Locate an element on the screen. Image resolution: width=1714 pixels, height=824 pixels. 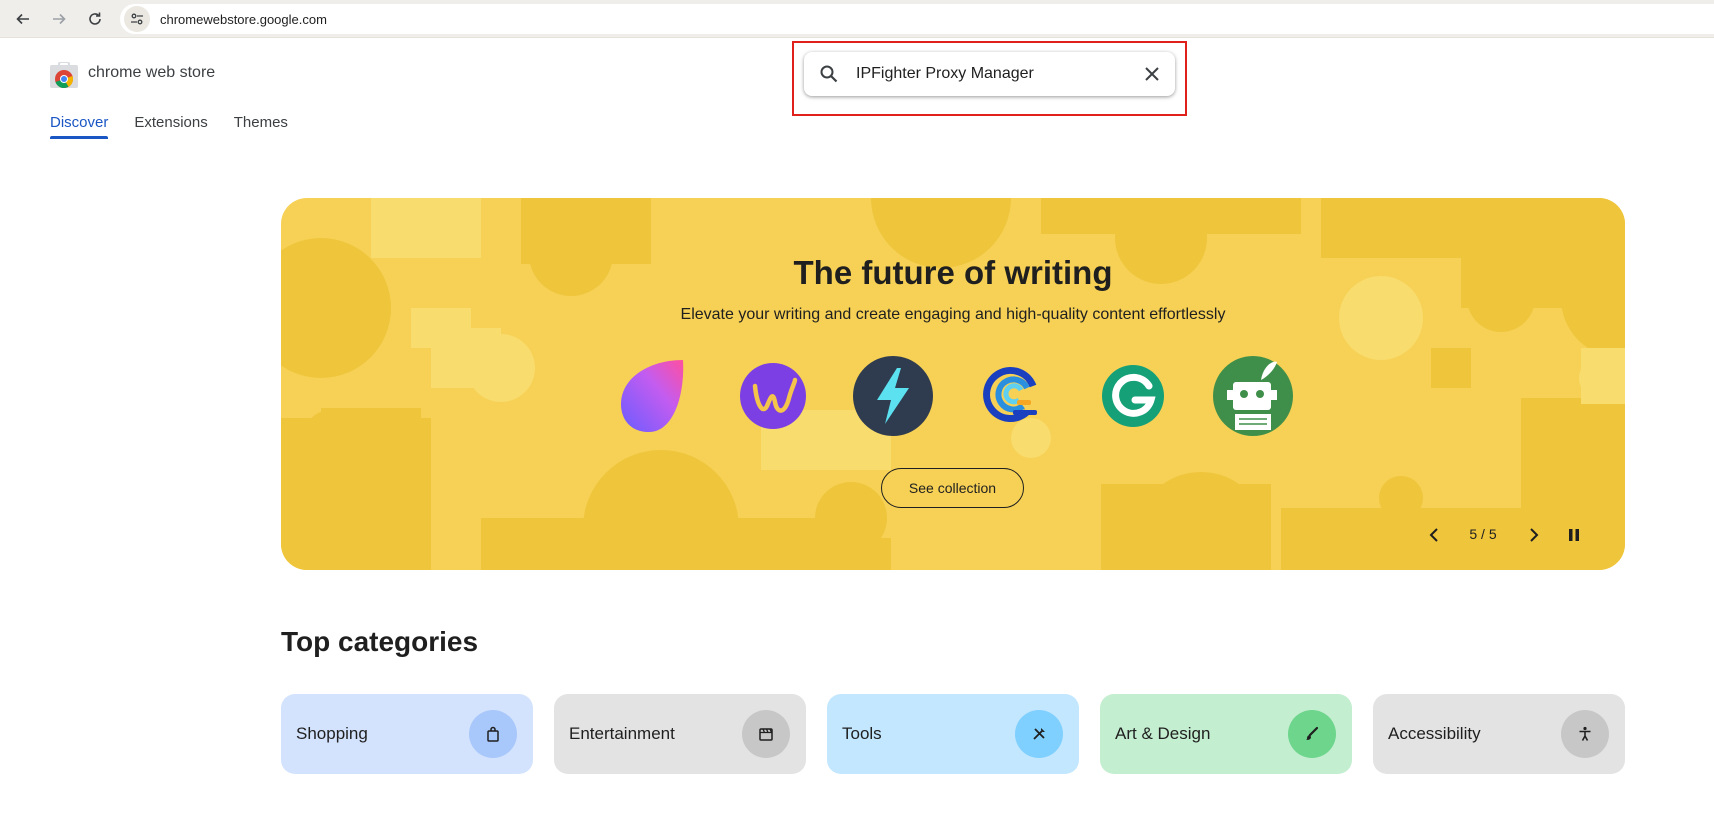
chevron-left-icon is located at coordinates (1433, 535).